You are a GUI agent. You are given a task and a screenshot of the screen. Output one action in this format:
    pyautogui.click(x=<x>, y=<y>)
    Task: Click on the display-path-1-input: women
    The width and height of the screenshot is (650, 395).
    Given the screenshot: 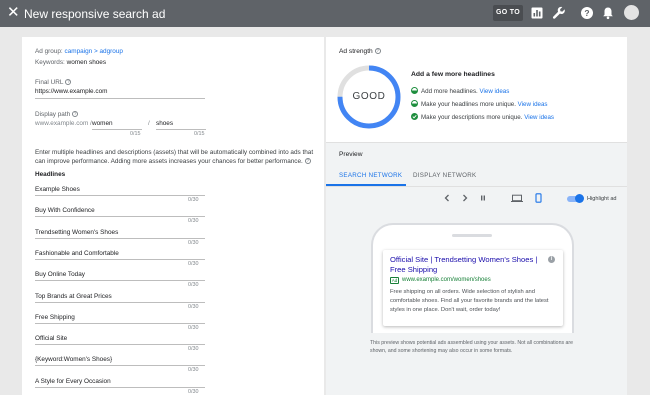 What is the action you would take?
    pyautogui.click(x=102, y=124)
    